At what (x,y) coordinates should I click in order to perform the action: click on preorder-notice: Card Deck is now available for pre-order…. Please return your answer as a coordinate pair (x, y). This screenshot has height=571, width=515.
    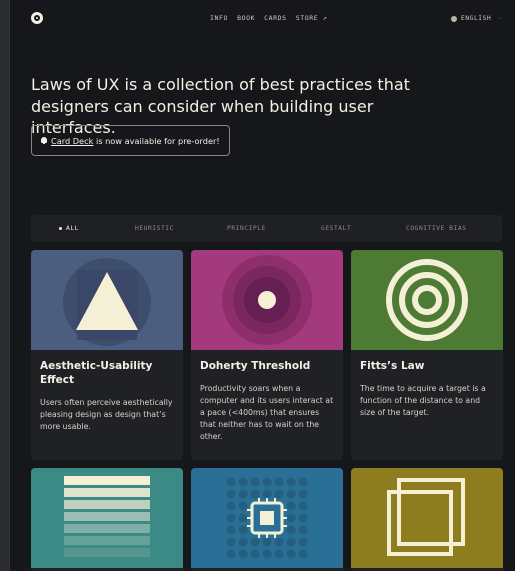
    Looking at the image, I should click on (130, 140).